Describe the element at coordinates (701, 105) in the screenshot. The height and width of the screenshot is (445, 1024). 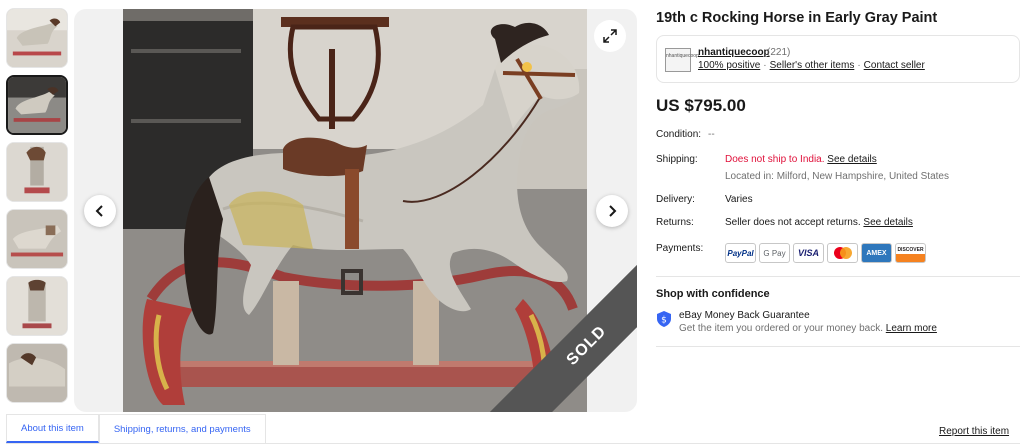
I see `item-price: US $795.00` at that location.